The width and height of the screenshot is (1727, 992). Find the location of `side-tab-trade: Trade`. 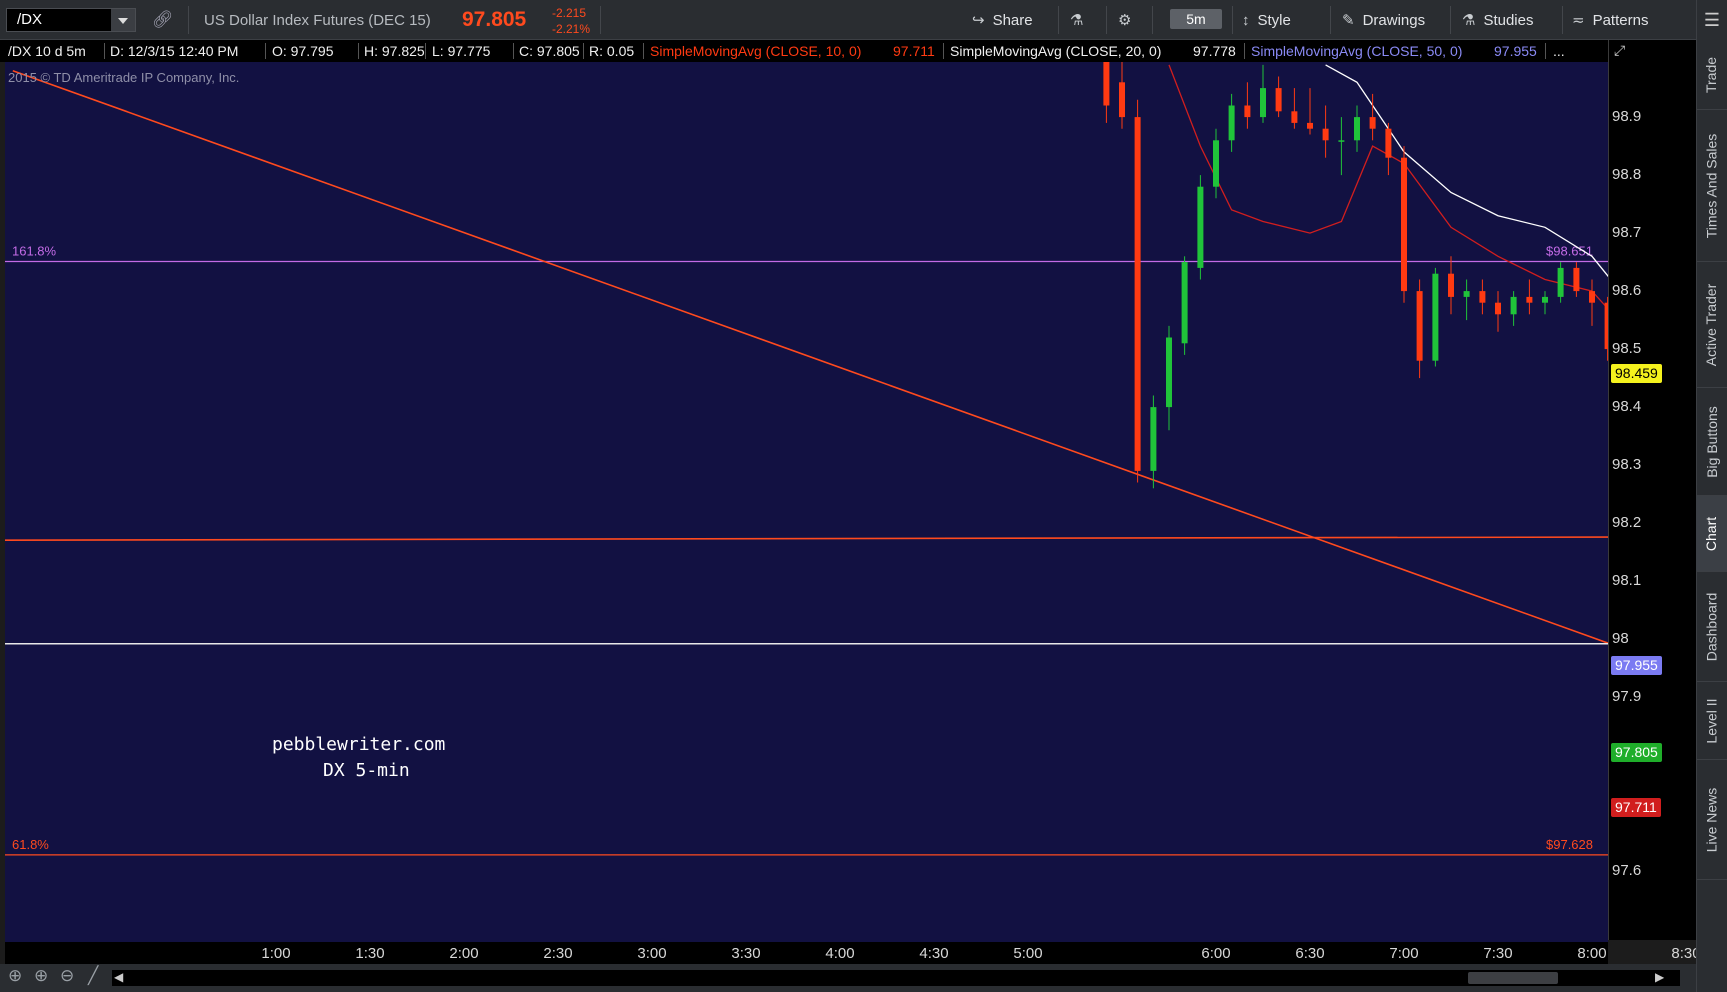

side-tab-trade: Trade is located at coordinates (1711, 75).